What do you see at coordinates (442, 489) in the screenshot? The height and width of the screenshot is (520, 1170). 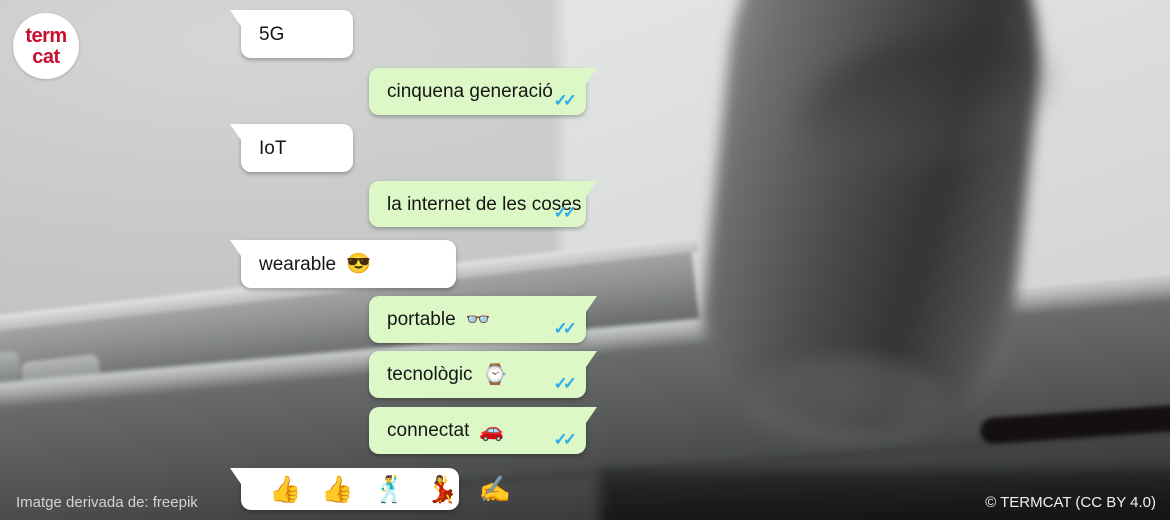 I see `woman-dancing-emoji: 💃` at bounding box center [442, 489].